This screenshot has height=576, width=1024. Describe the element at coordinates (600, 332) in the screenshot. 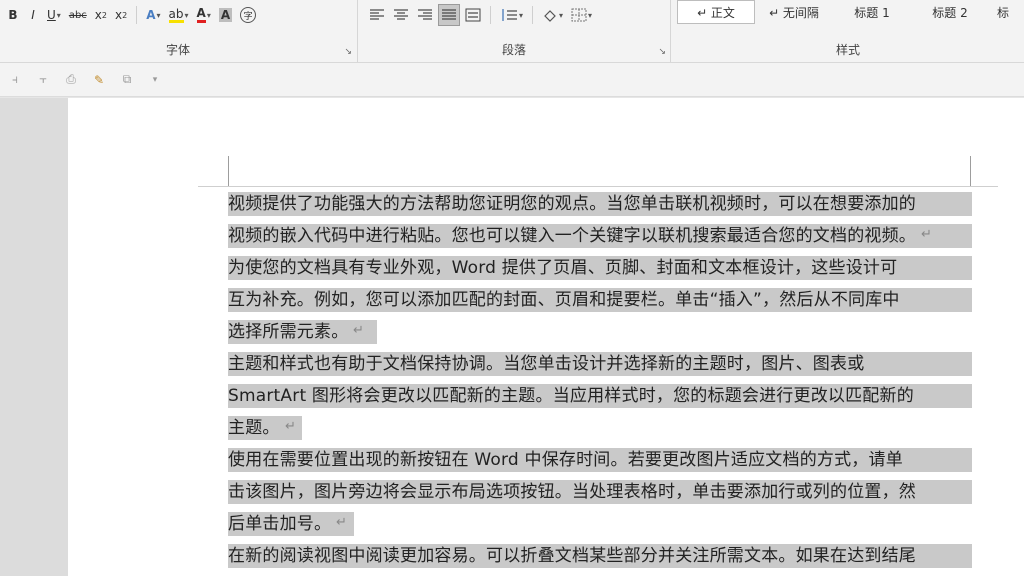

I see `text-line: 选择所需元素。 ↵` at that location.